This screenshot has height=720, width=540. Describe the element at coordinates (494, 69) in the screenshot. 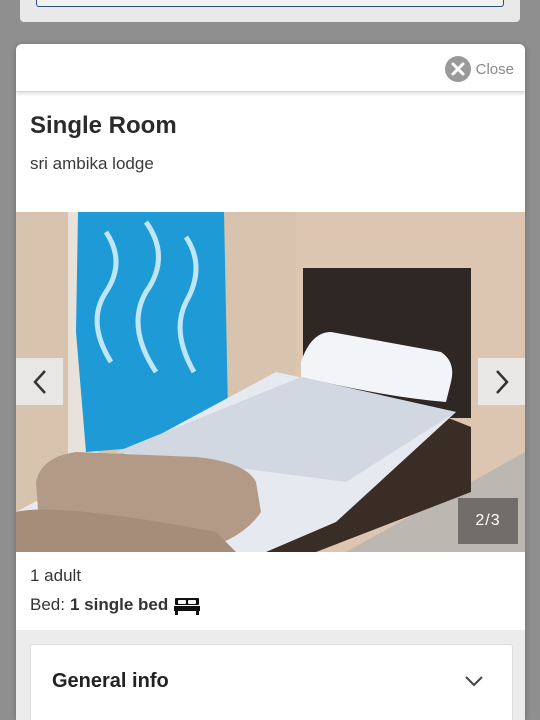

I see `close-label: Close` at that location.